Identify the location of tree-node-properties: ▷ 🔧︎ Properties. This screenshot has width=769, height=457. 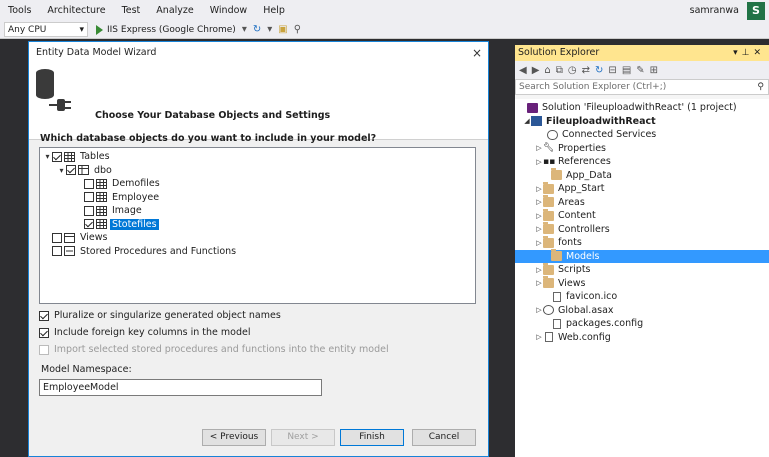
(642, 149).